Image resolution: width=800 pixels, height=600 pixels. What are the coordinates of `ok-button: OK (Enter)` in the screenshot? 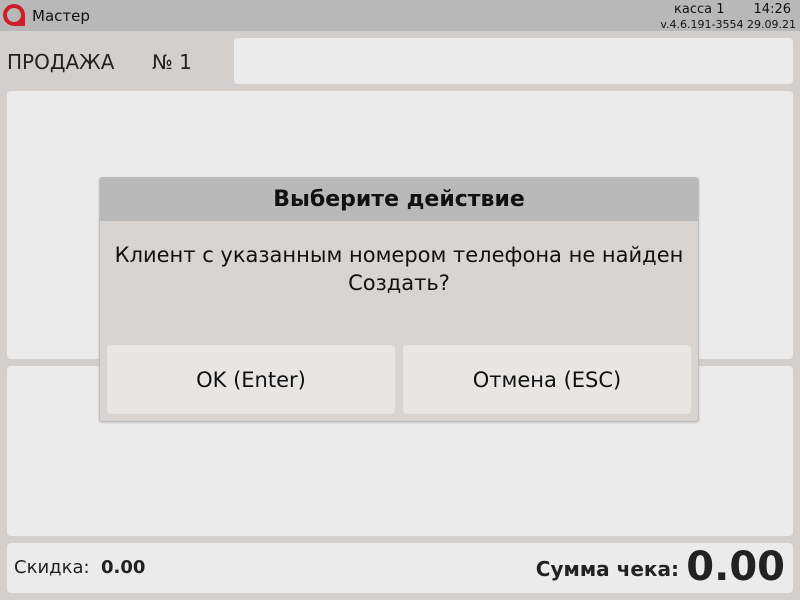 It's located at (251, 379).